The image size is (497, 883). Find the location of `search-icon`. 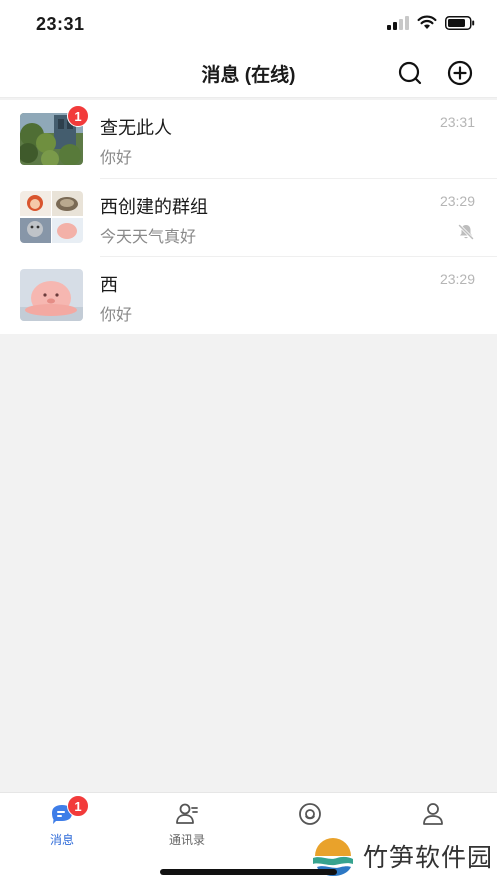

search-icon is located at coordinates (410, 73).